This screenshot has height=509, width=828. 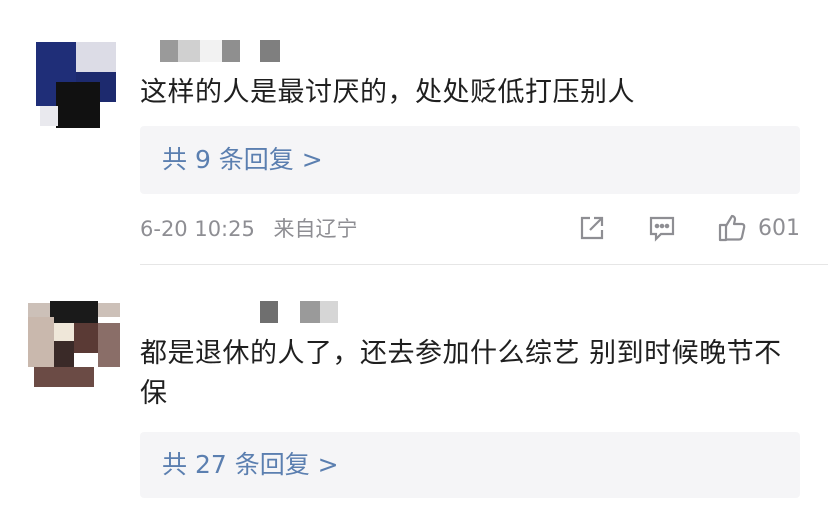 What do you see at coordinates (461, 373) in the screenshot?
I see `comment-text: 都是退休的人了，还去参加什么综艺 别到时候晚节不保` at bounding box center [461, 373].